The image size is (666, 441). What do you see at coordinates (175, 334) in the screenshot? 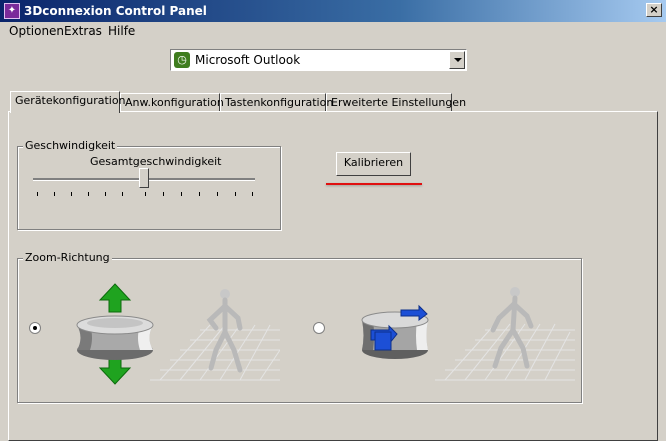
I see `zoom-up-down-illustration` at bounding box center [175, 334].